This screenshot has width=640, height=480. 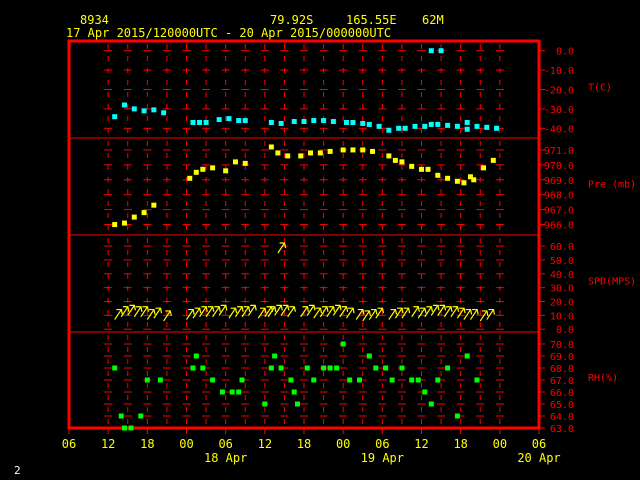 I want to click on y-tick-label: 30.0, so click(x=562, y=289).